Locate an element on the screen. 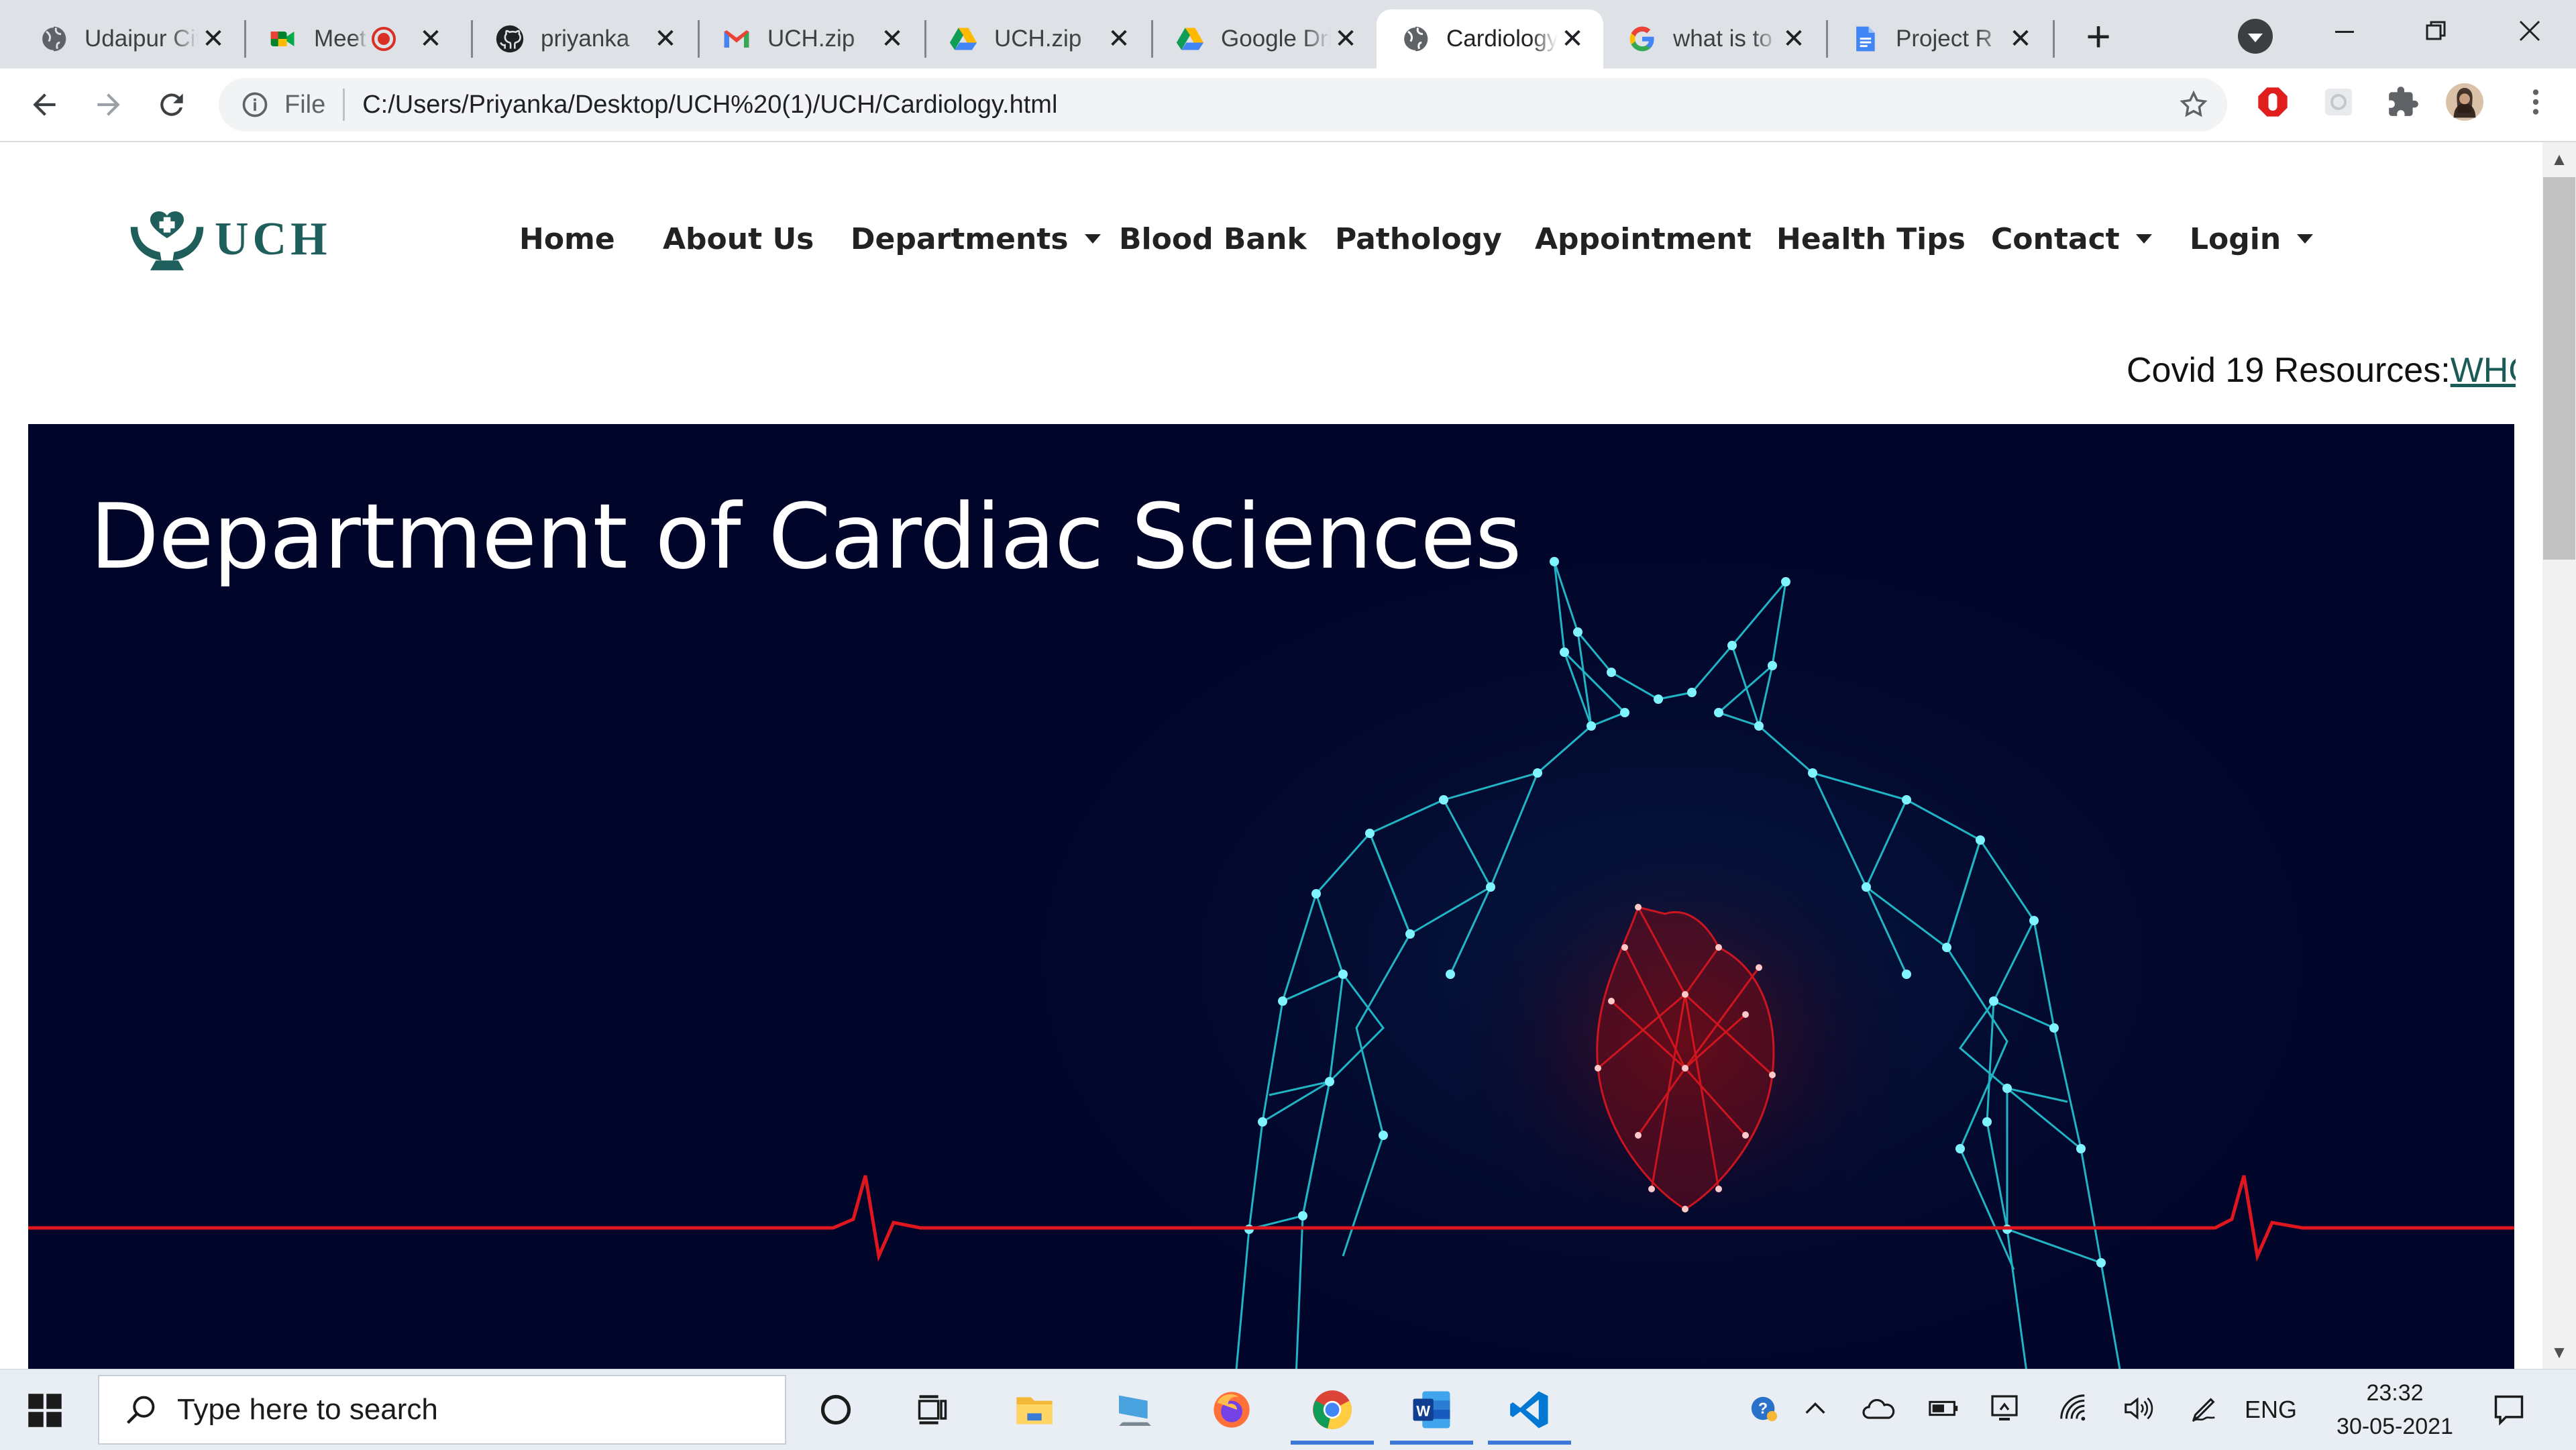 This screenshot has height=1450, width=2576. nav-pathology: Pathology is located at coordinates (1418, 239).